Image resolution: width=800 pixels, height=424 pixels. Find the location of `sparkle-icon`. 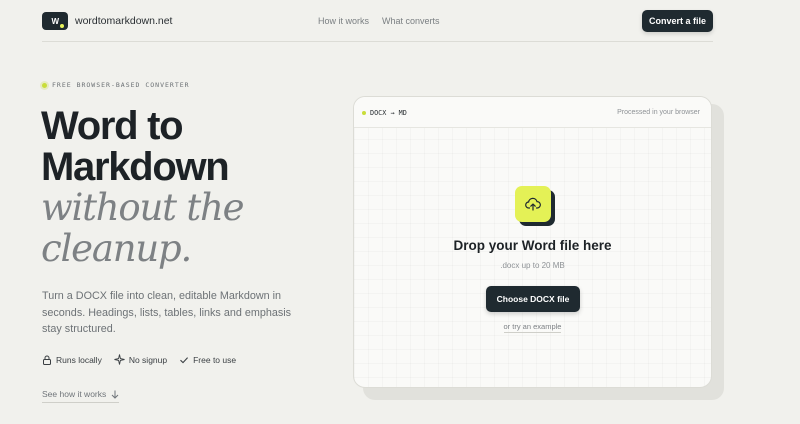

sparkle-icon is located at coordinates (119, 359).